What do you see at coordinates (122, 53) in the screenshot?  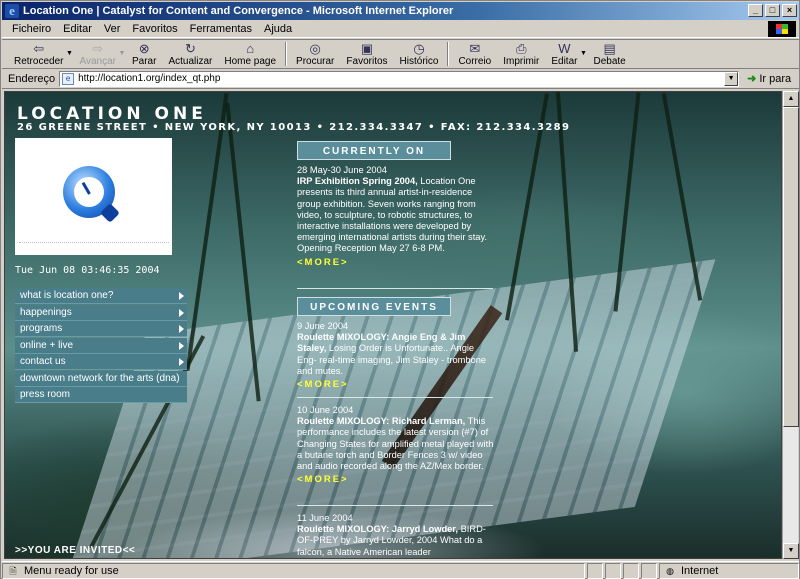 I see `forward-dropdown-icon: ▼` at bounding box center [122, 53].